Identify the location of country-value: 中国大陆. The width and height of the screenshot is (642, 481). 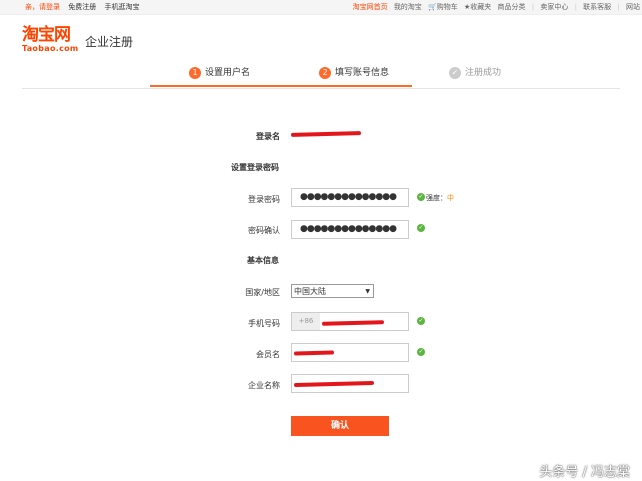
(310, 291).